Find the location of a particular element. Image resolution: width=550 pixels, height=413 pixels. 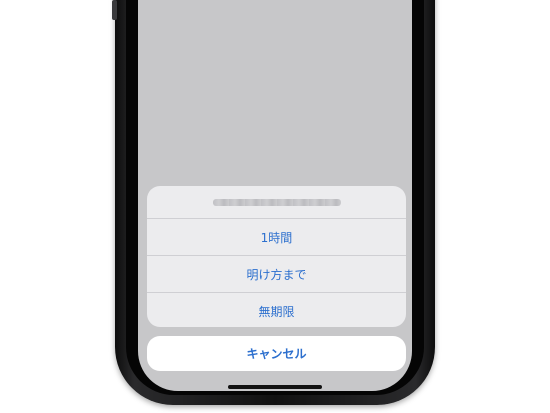

option-until-morning-label: 明け方まで is located at coordinates (276, 274).